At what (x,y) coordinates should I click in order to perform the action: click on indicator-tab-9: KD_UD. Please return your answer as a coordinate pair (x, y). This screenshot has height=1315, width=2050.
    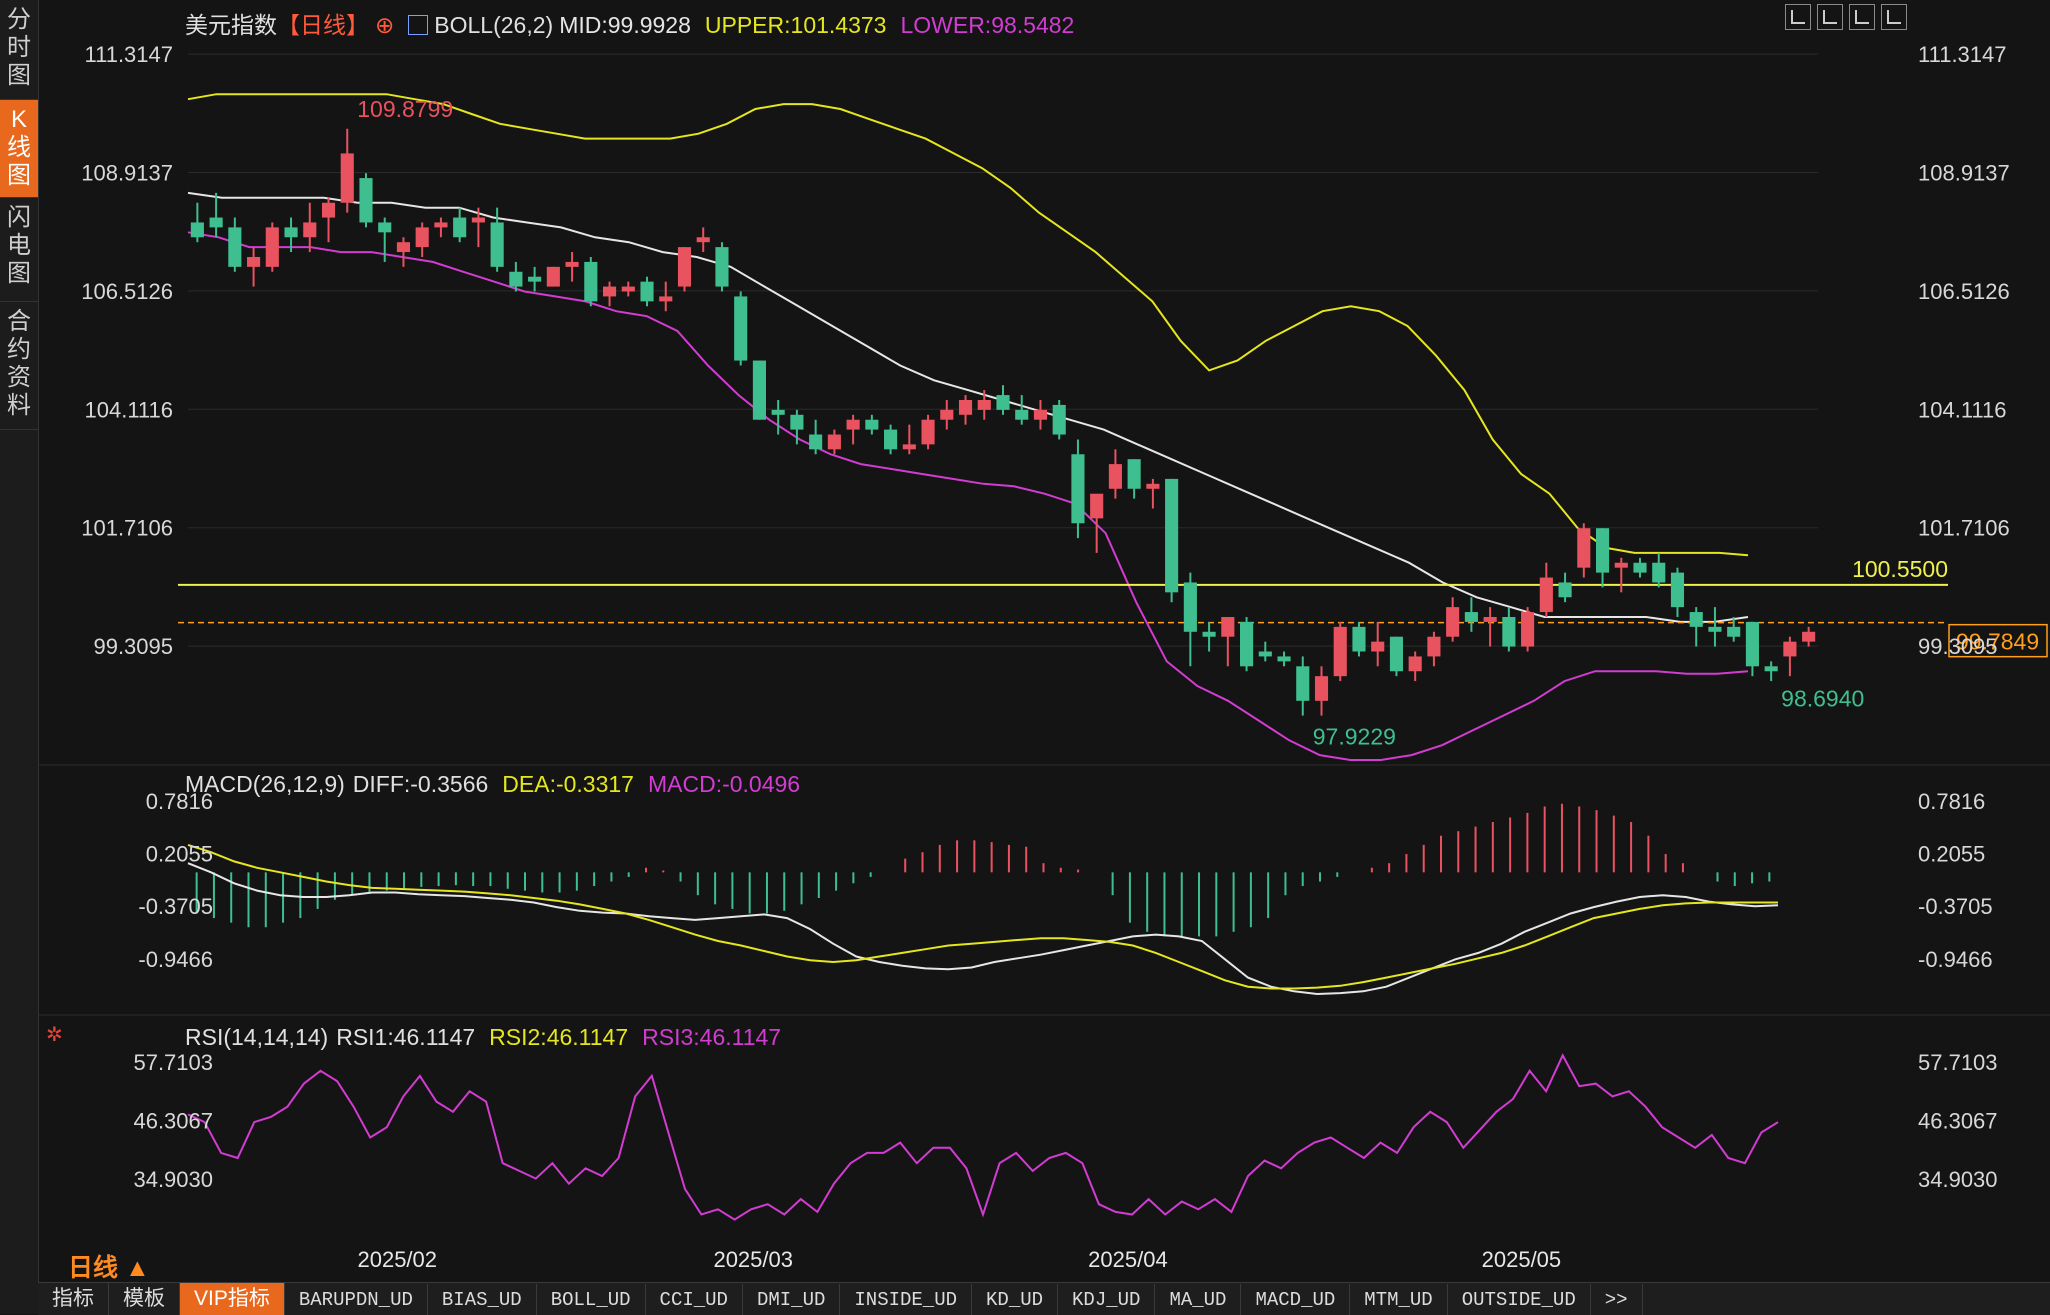
    Looking at the image, I should click on (1015, 1299).